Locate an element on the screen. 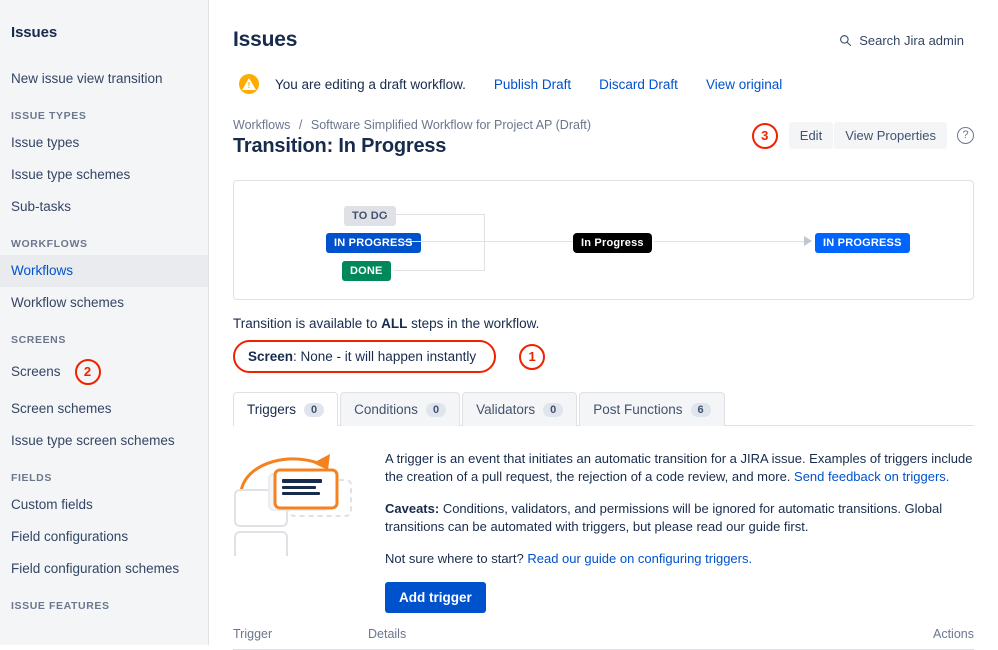  screen-label: Screen is located at coordinates (271, 356).